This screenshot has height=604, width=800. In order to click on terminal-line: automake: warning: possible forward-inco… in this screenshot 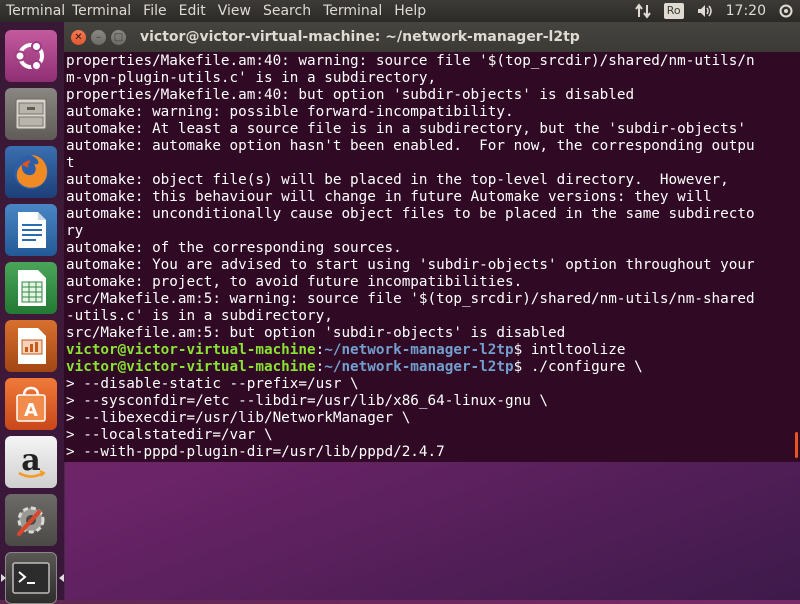, I will do `click(290, 112)`.